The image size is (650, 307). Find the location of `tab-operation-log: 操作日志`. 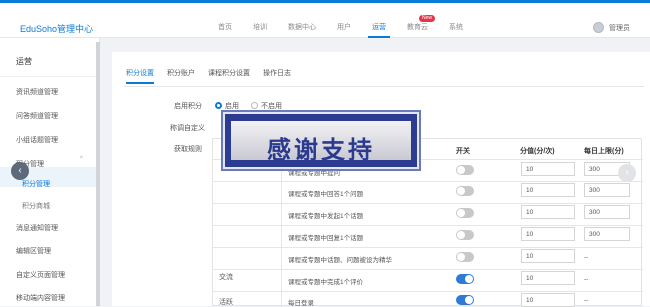

tab-operation-log: 操作日志 is located at coordinates (277, 76).